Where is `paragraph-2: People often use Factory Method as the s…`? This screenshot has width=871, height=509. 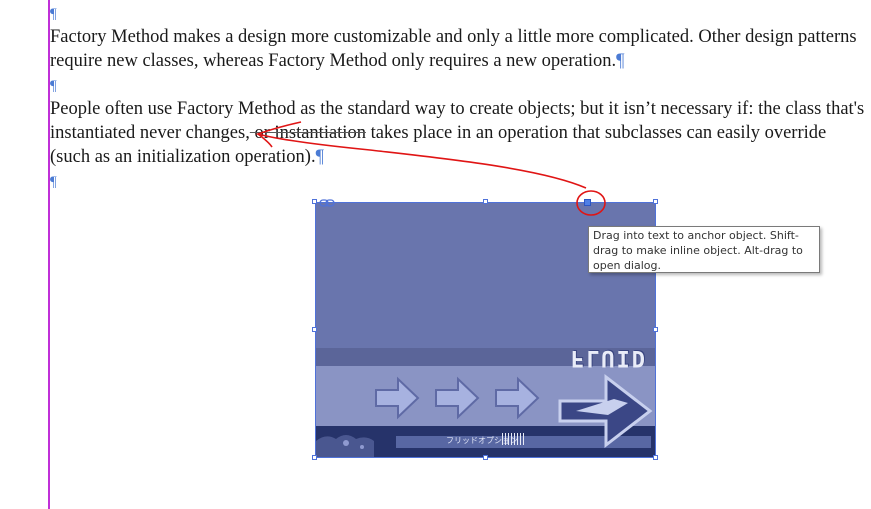
paragraph-2: People often use Factory Method as the s… is located at coordinates (460, 133).